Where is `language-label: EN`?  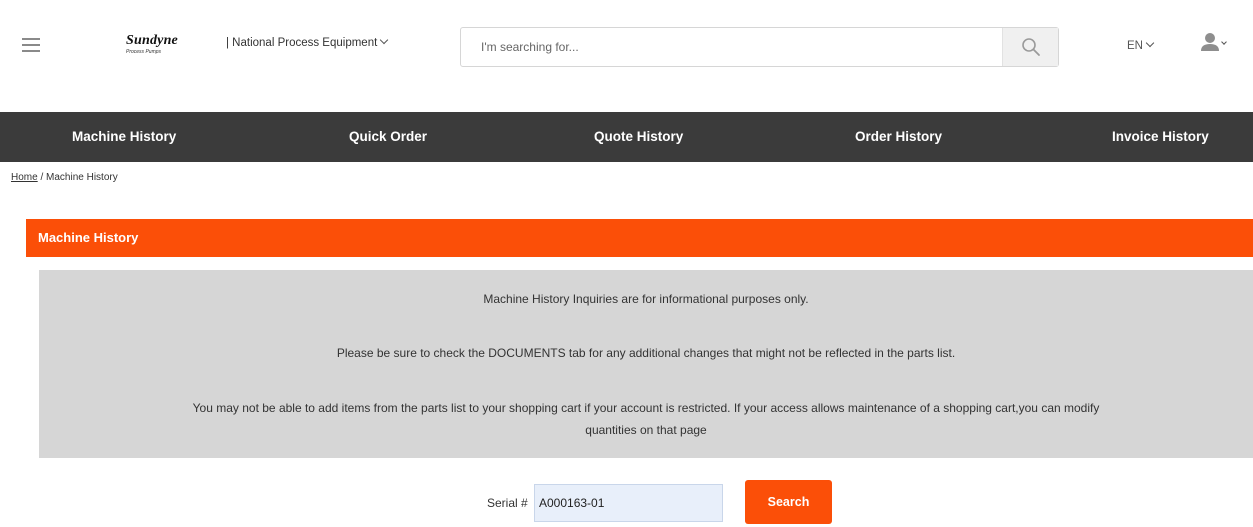 language-label: EN is located at coordinates (1135, 46).